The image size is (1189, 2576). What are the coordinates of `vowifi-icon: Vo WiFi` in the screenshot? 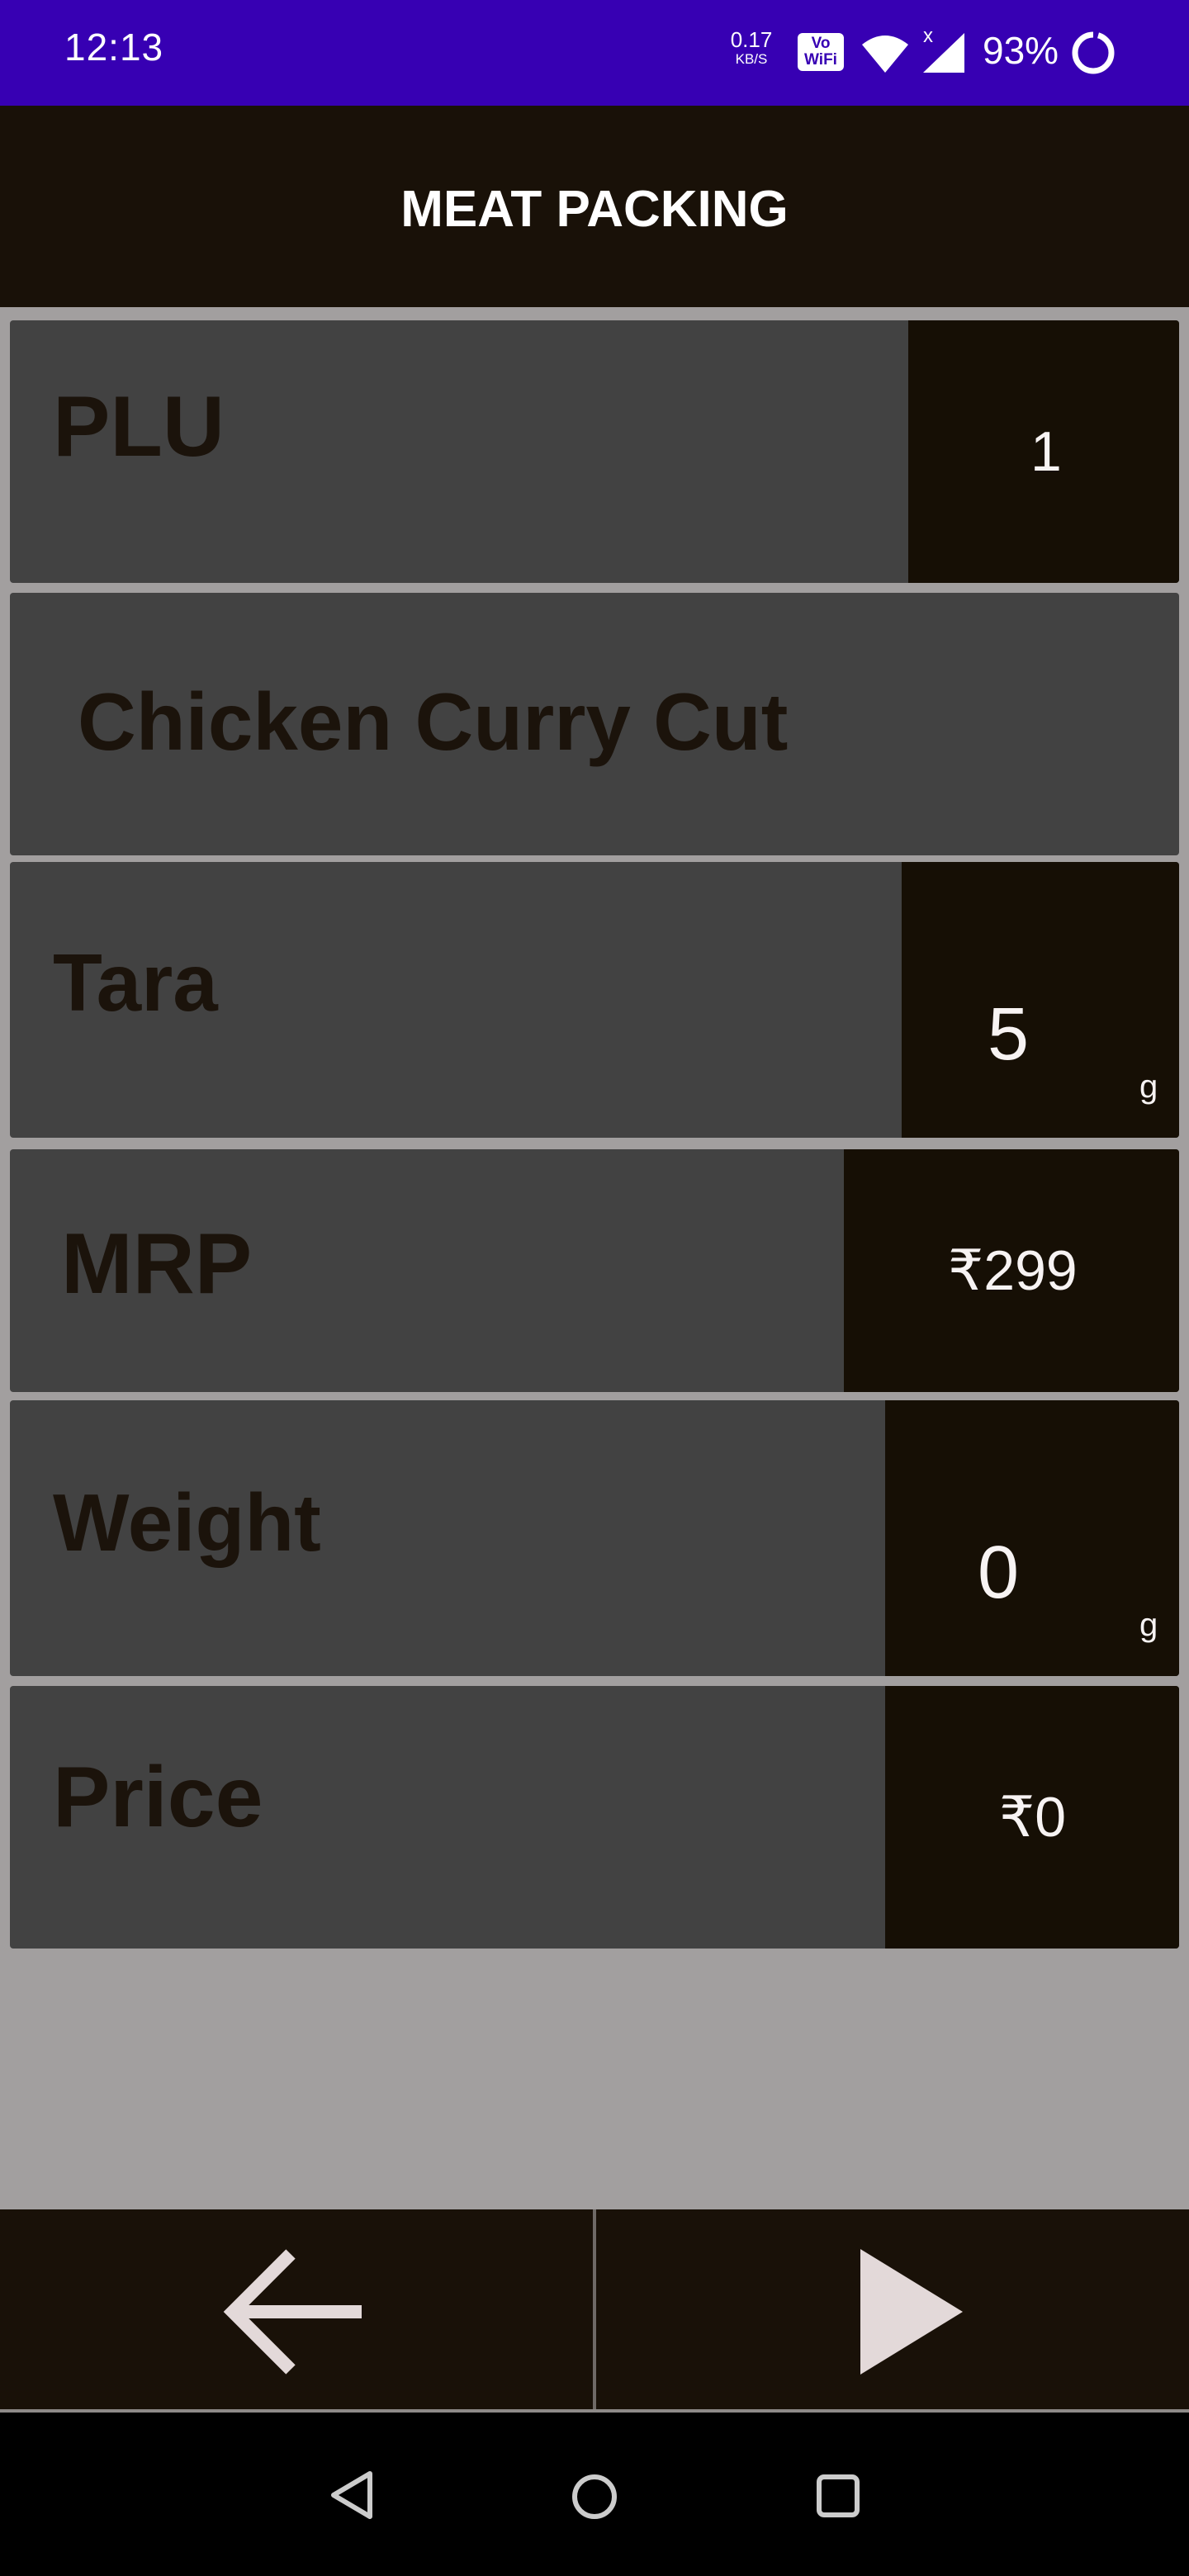 It's located at (821, 52).